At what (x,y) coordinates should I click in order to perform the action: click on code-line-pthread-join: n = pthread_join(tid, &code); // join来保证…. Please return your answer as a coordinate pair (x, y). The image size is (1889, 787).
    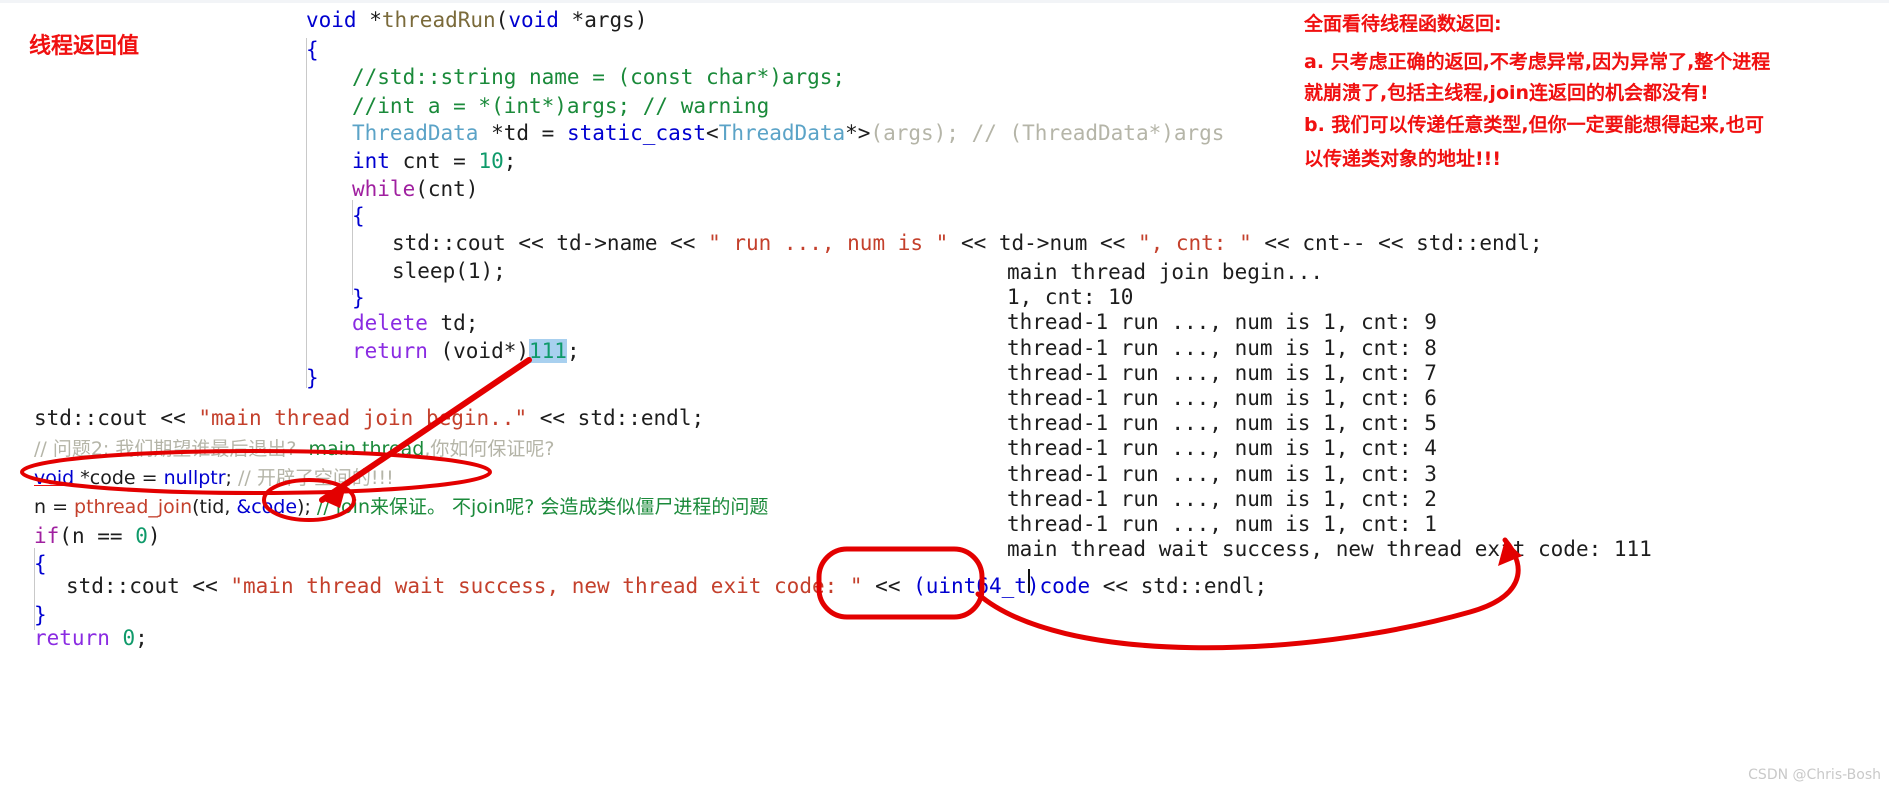
    Looking at the image, I should click on (401, 507).